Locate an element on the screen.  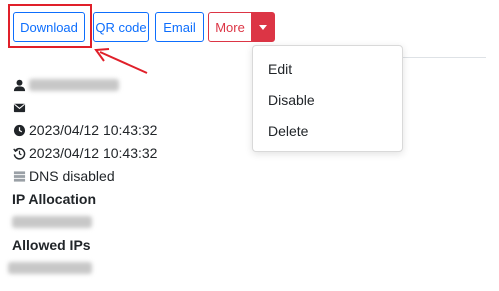
email-row is located at coordinates (20, 107).